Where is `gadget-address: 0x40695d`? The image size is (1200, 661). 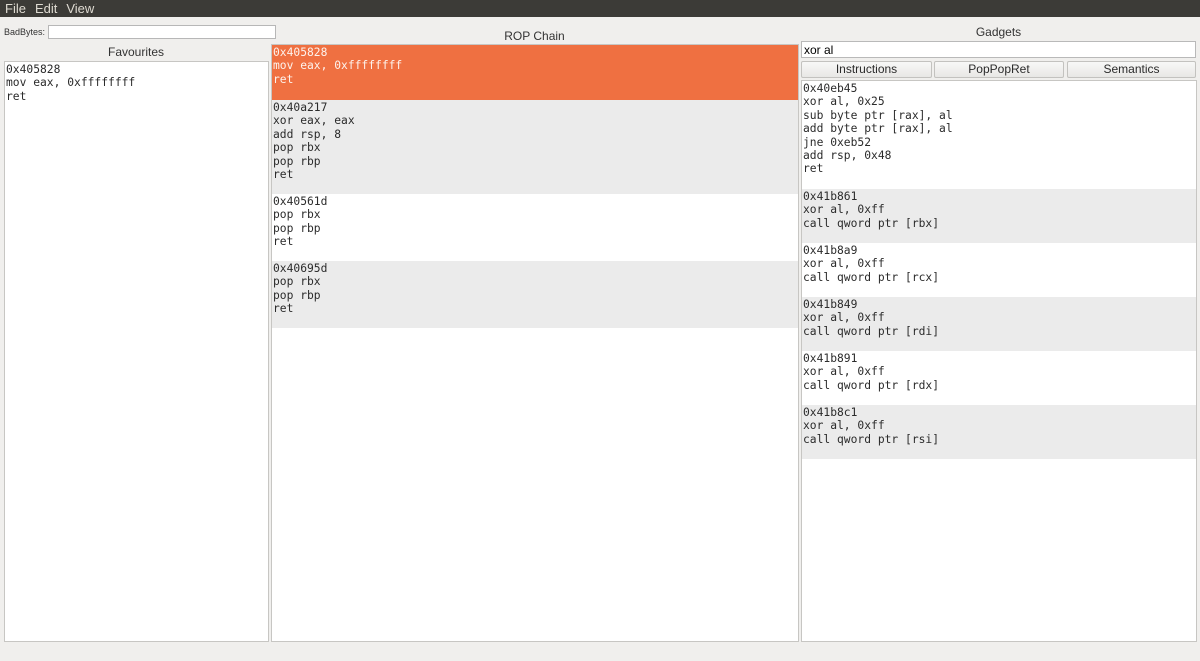 gadget-address: 0x40695d is located at coordinates (300, 268).